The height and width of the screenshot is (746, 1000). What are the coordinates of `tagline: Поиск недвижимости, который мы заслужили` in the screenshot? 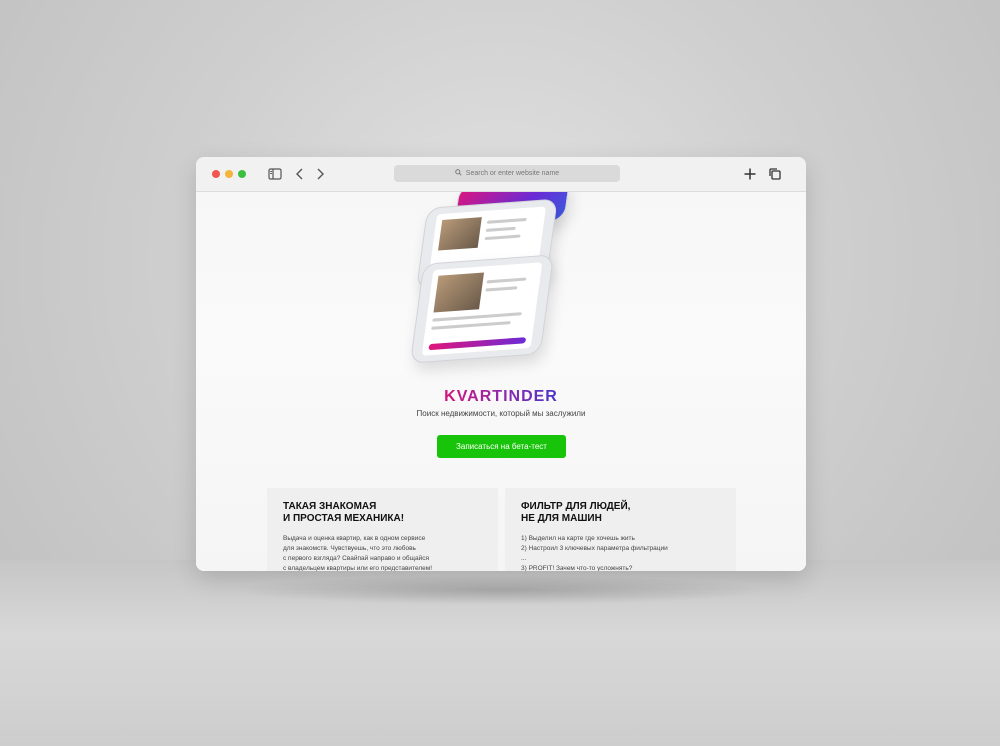 It's located at (501, 413).